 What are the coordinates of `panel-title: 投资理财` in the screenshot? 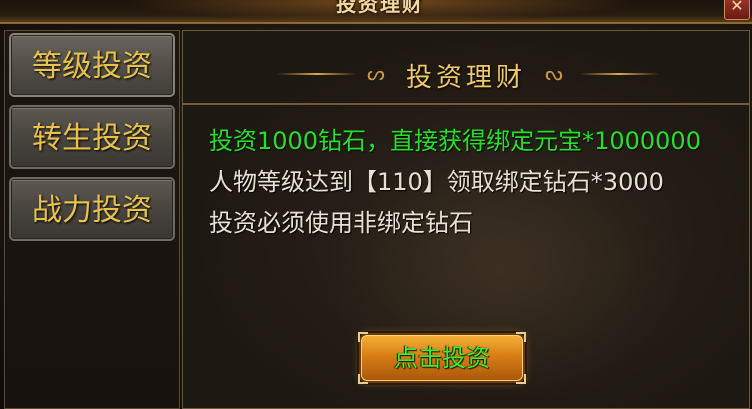 It's located at (465, 78).